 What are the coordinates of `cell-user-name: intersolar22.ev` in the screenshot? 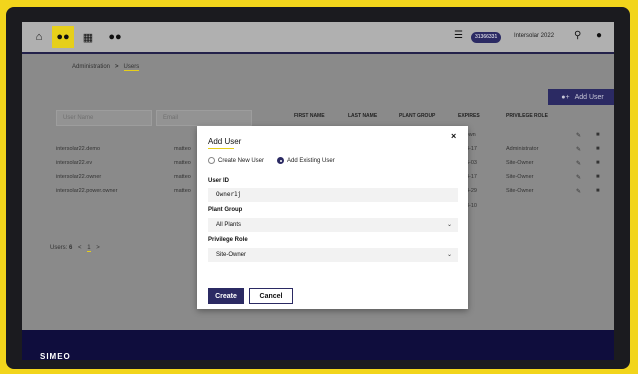 It's located at (74, 163).